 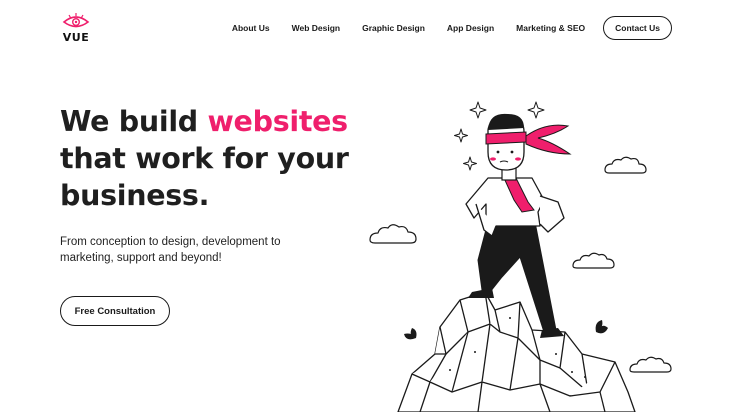 I want to click on hero-title-prefix: We build, so click(x=134, y=121).